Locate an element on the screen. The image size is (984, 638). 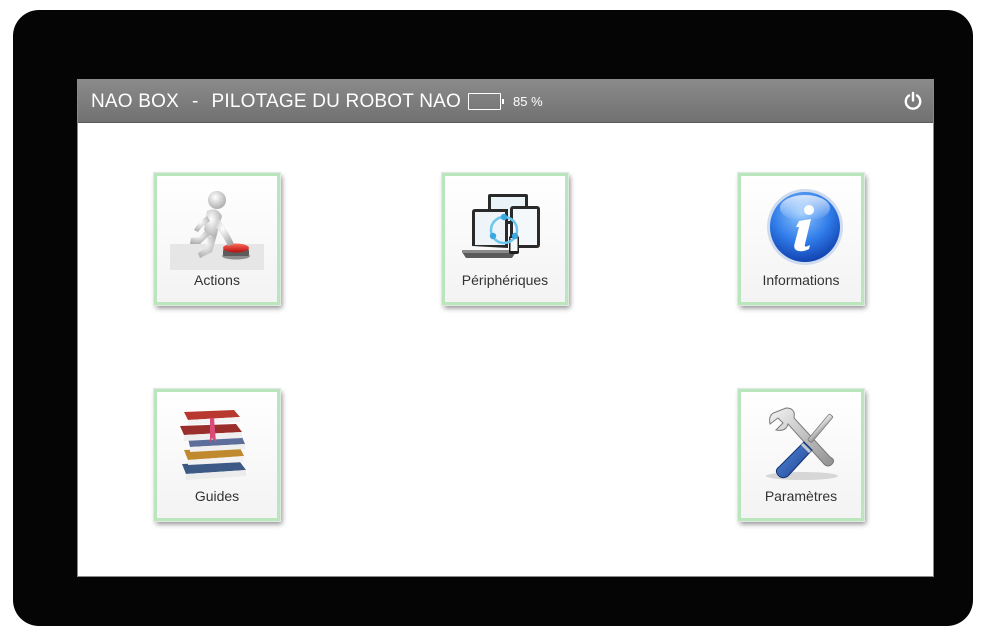
tools-icon is located at coordinates (802, 443).